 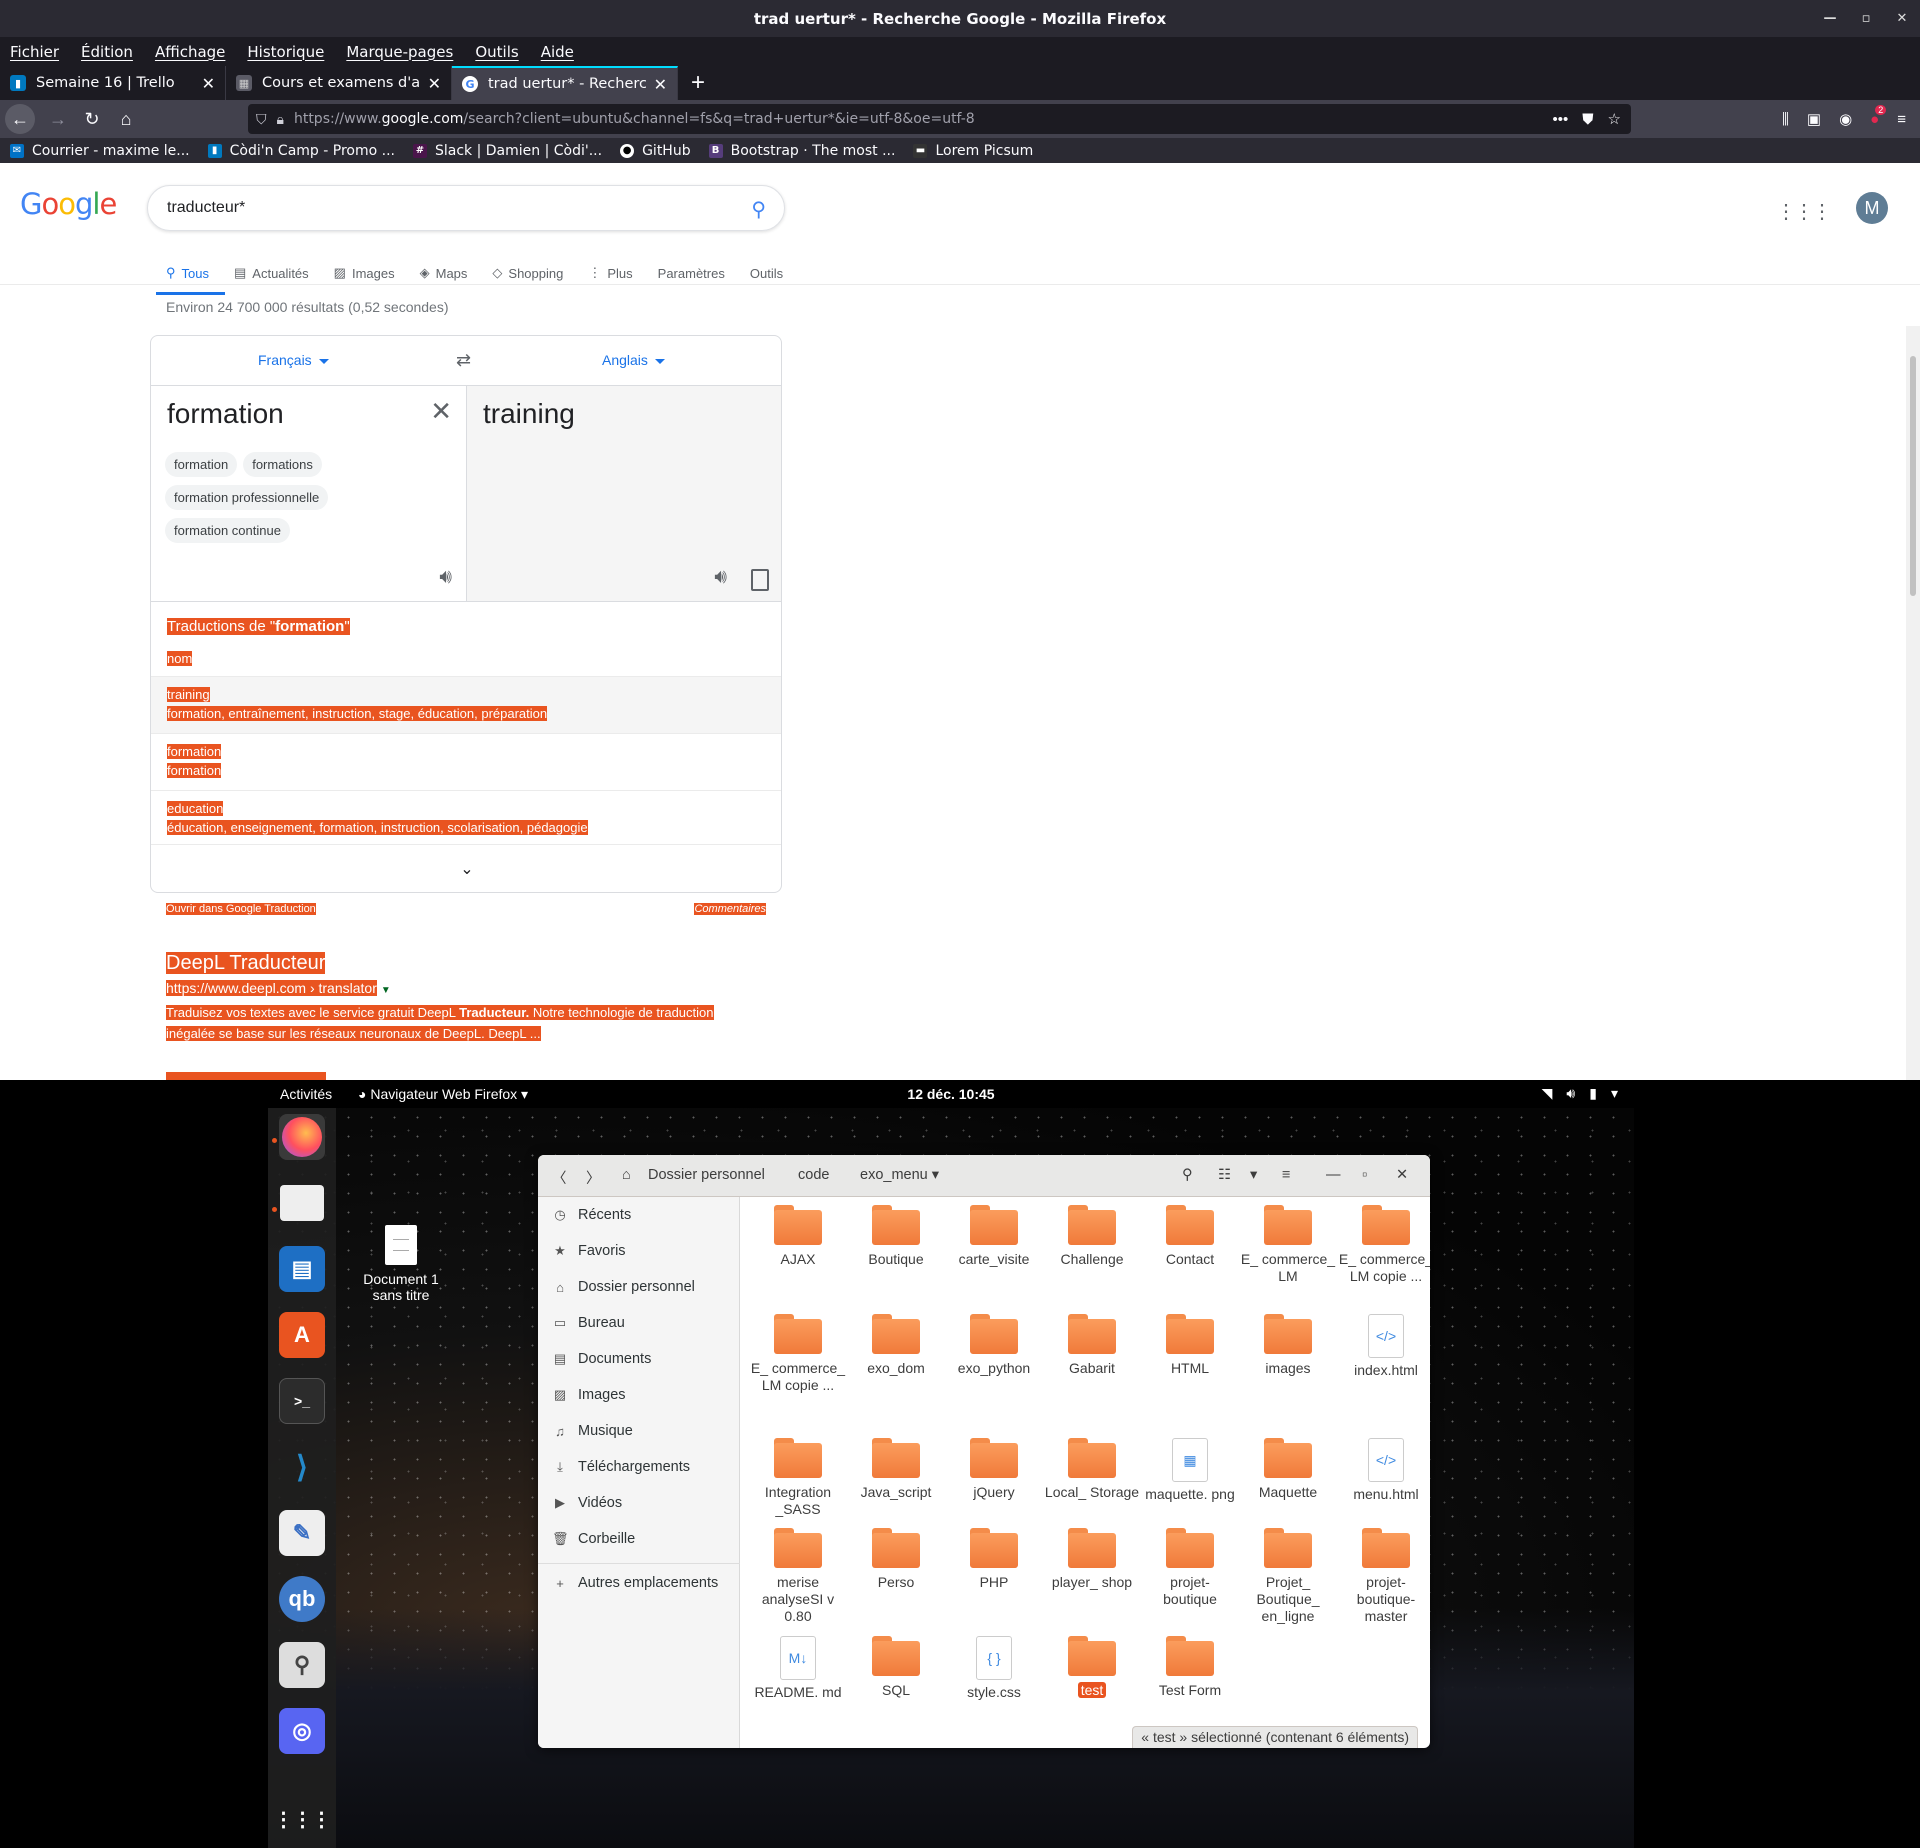 I want to click on menu-marque-pages: Marque-pages, so click(x=399, y=52).